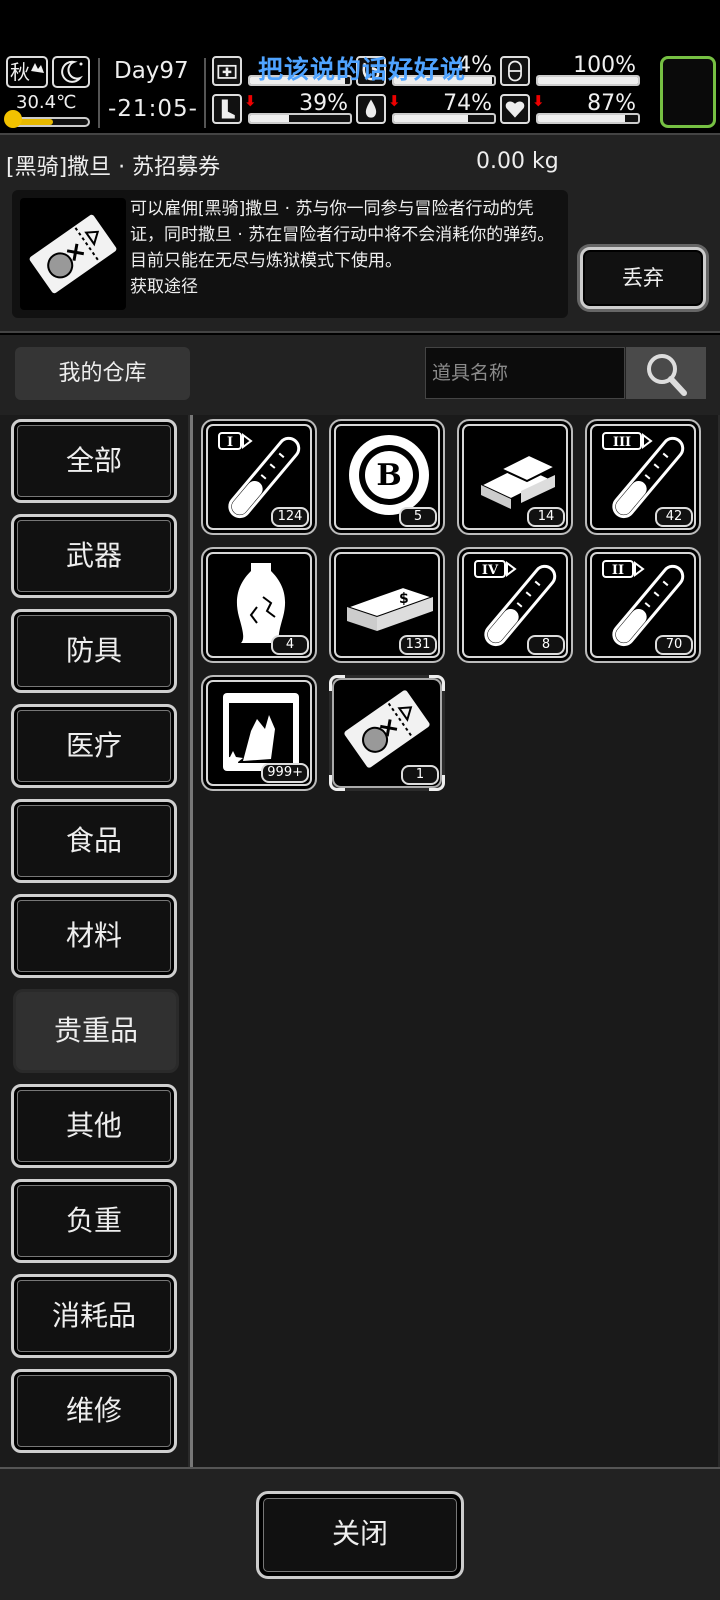  I want to click on season-indicator: 秋, so click(27, 72).